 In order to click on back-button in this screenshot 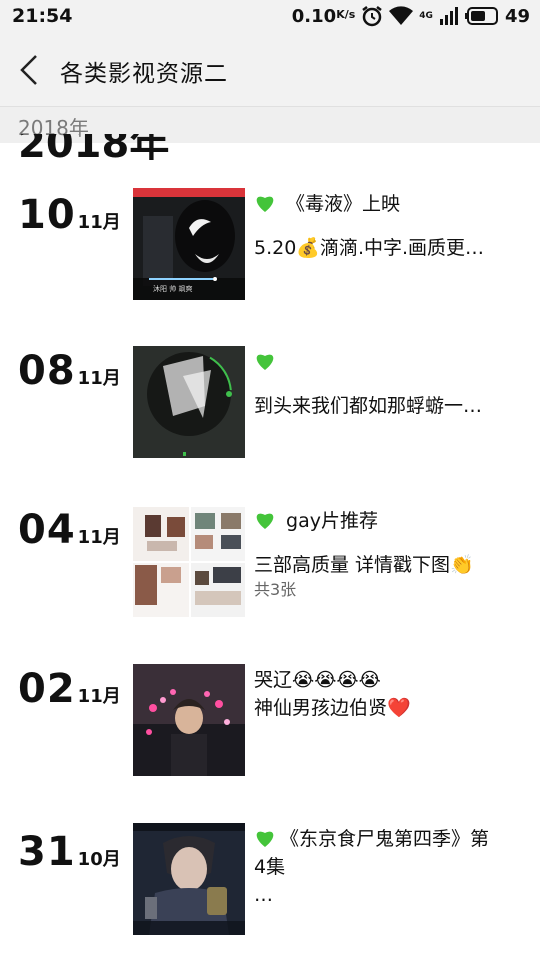, I will do `click(29, 70)`.